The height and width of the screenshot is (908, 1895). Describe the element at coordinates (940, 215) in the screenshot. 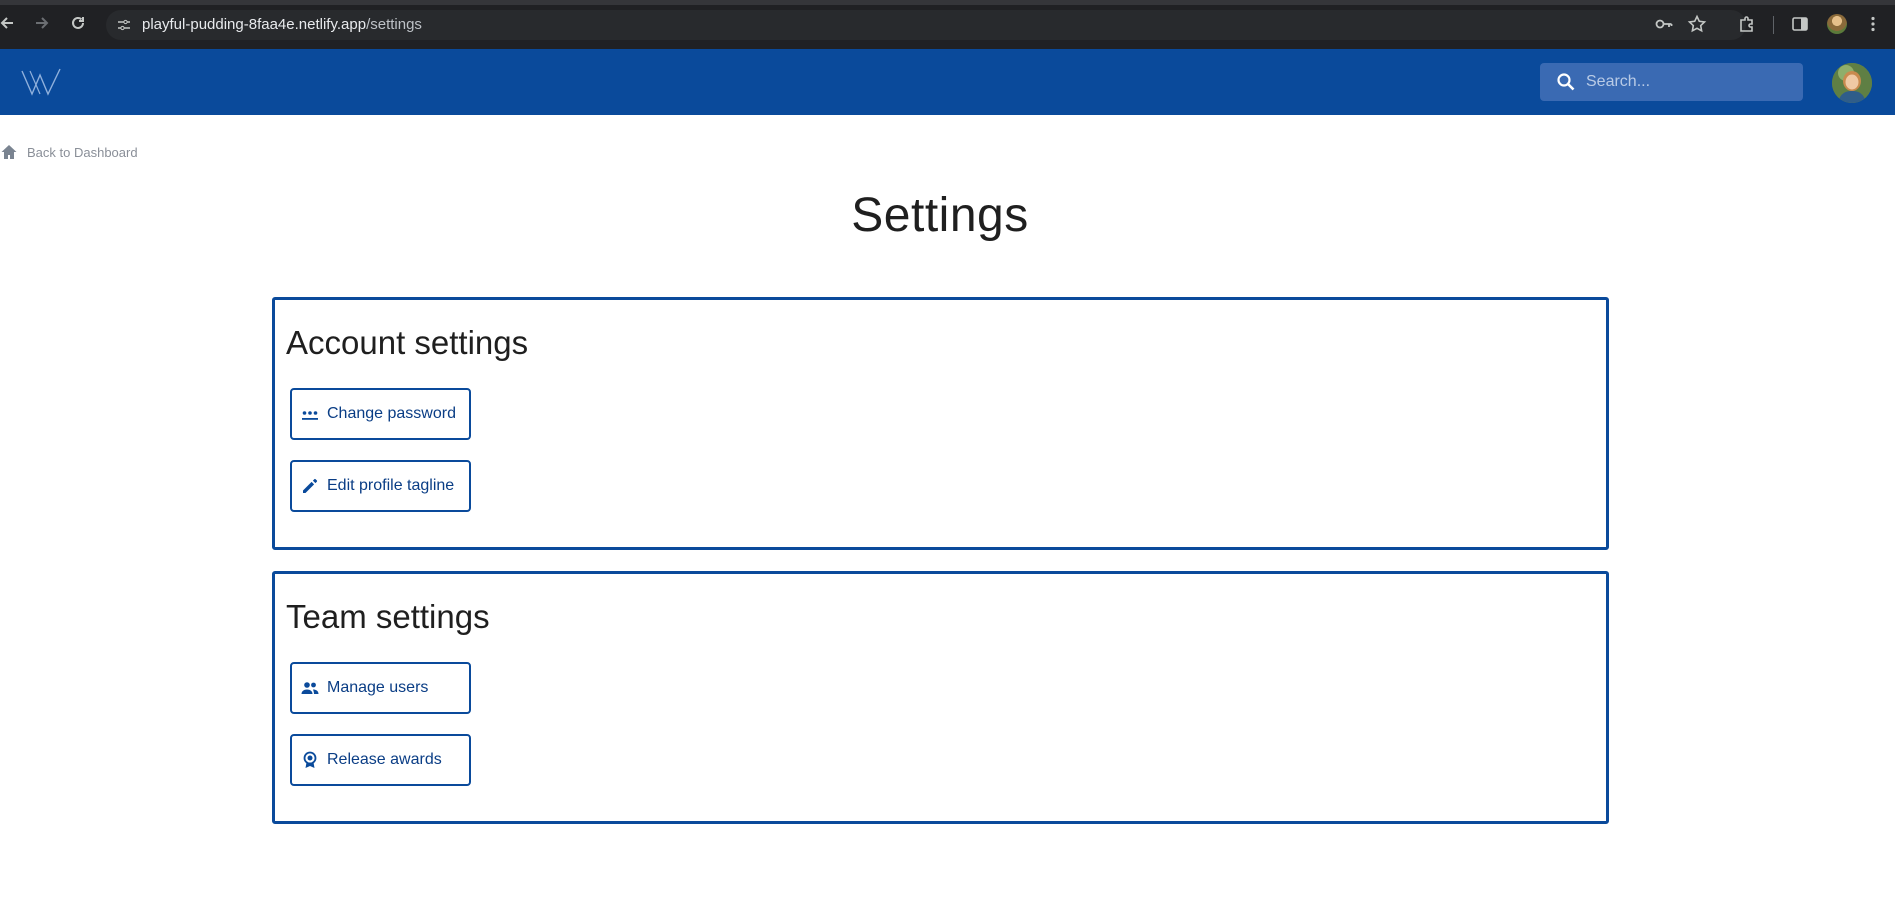

I see `page-title: Settings` at that location.